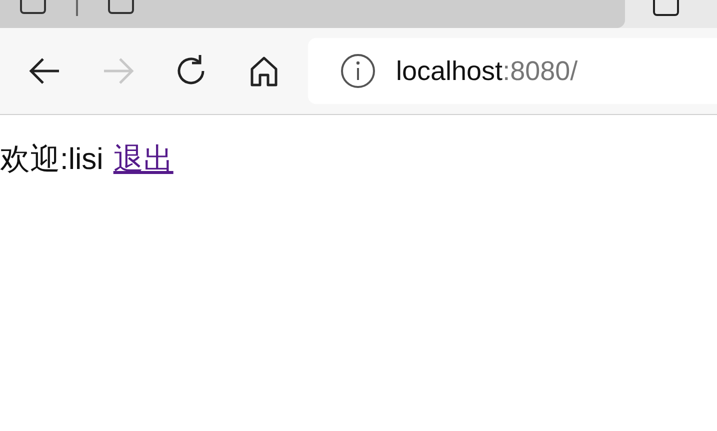 The width and height of the screenshot is (717, 431). What do you see at coordinates (33, 7) in the screenshot?
I see `tab-actions-icon` at bounding box center [33, 7].